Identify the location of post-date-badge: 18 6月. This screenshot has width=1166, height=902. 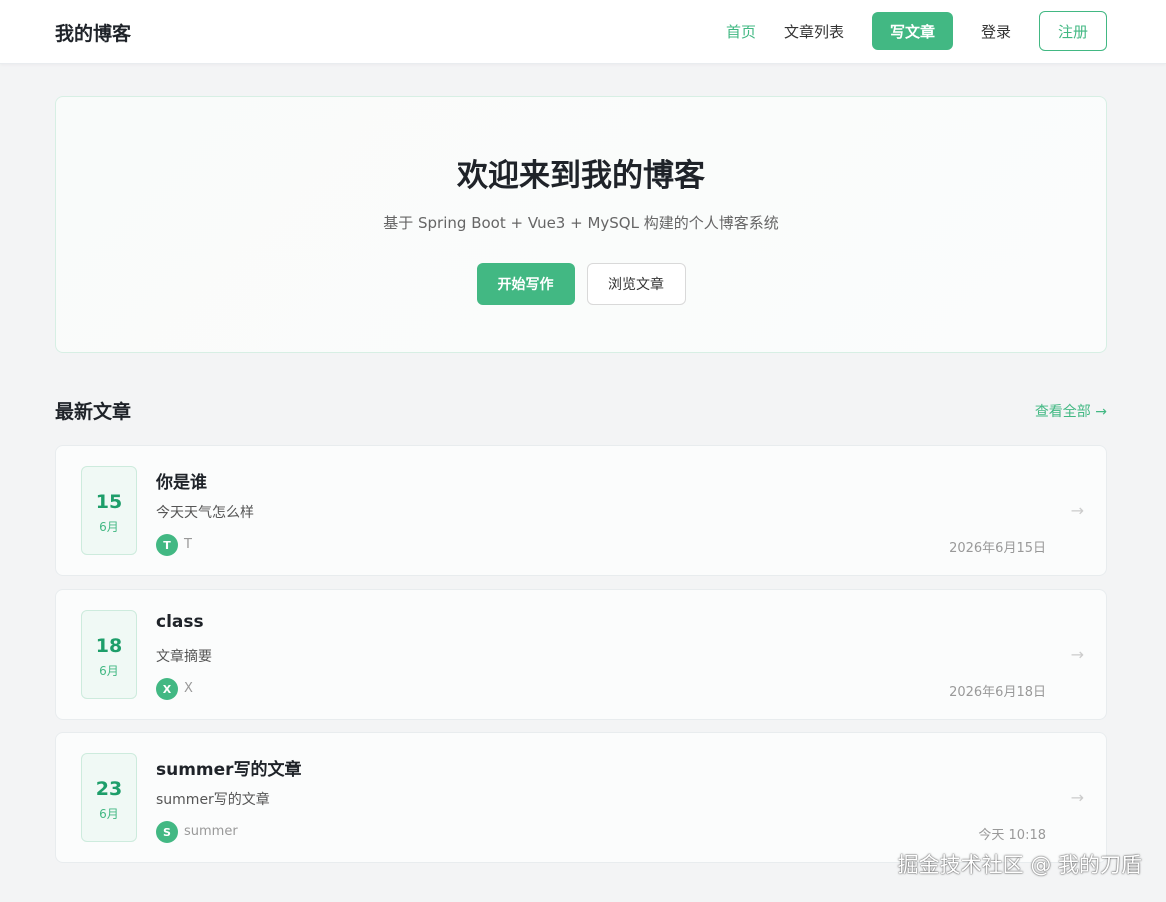
(109, 654).